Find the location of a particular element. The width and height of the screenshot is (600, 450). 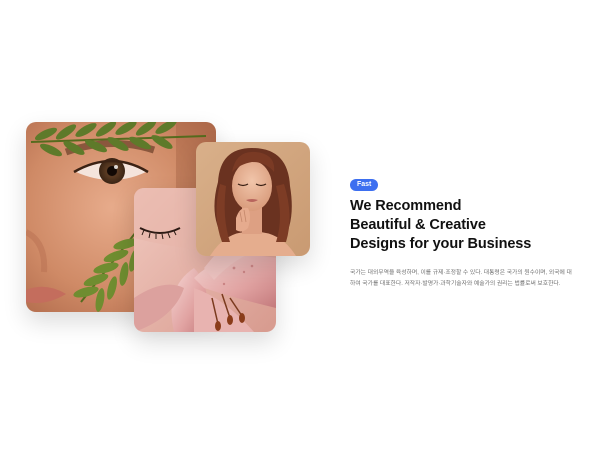

woman-portrait-photo is located at coordinates (253, 199).